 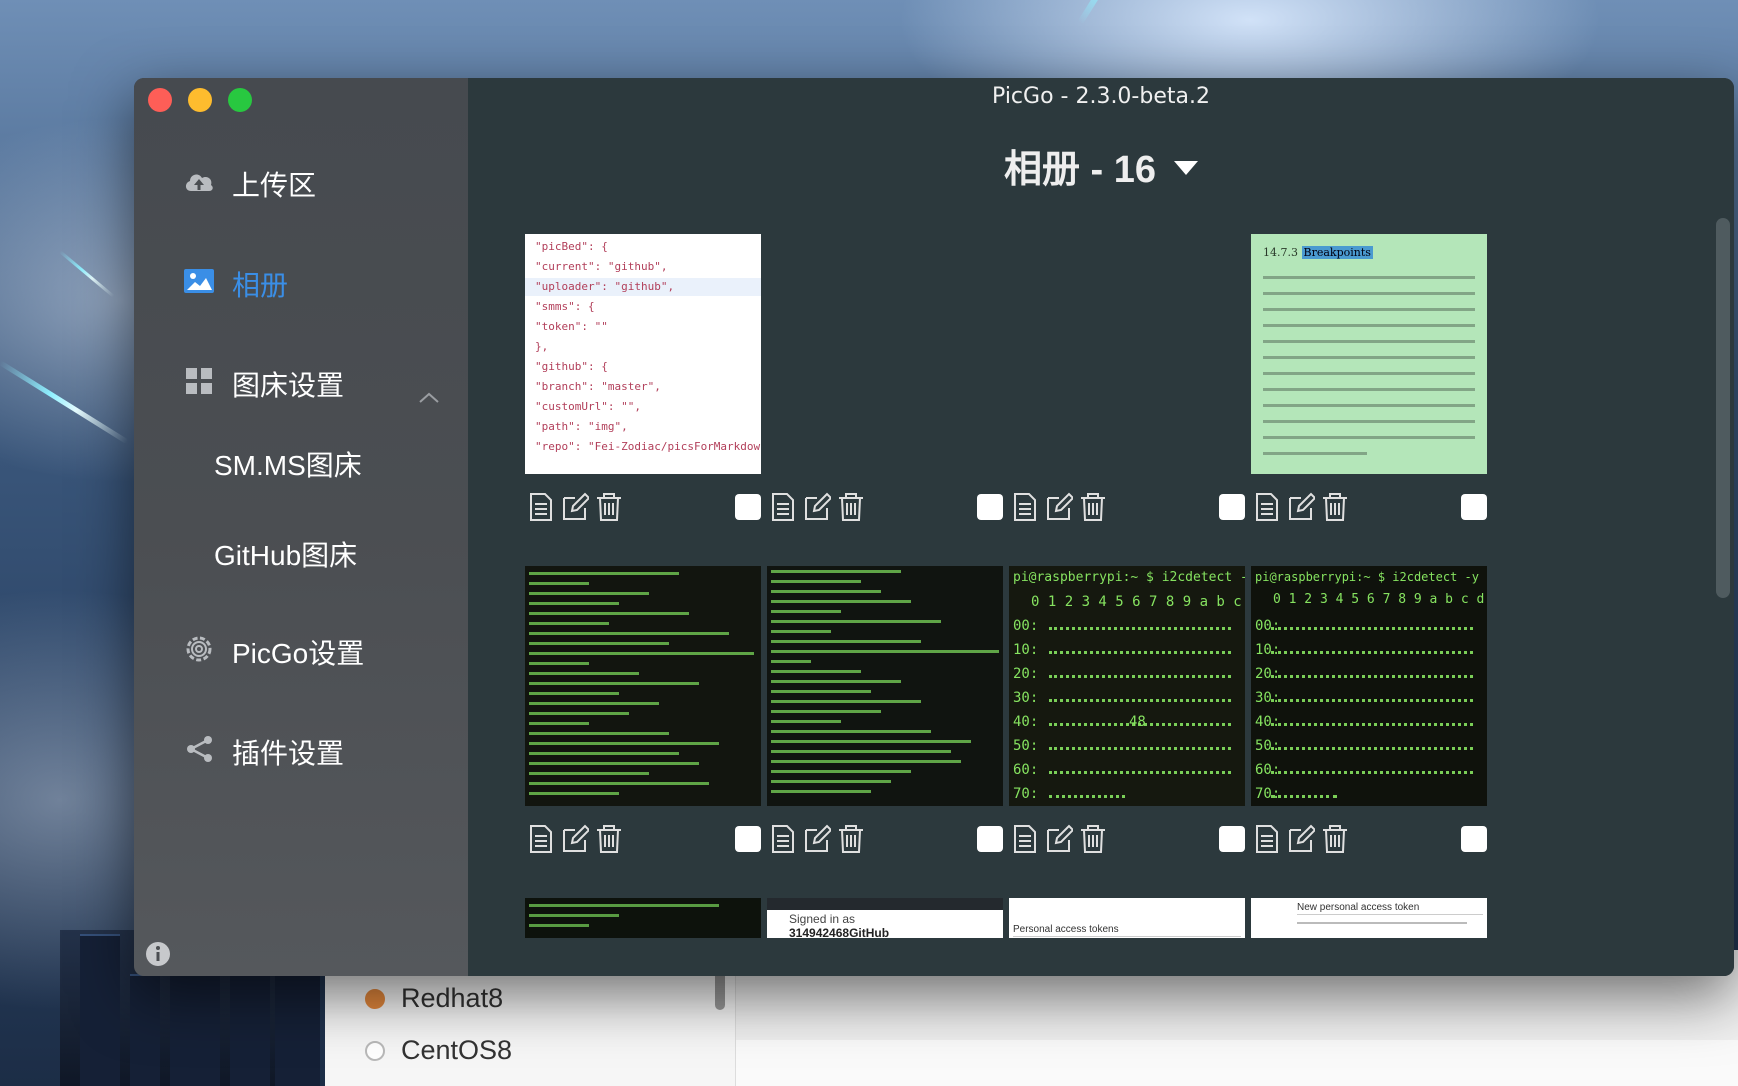 I want to click on close-window-button, so click(x=160, y=100).